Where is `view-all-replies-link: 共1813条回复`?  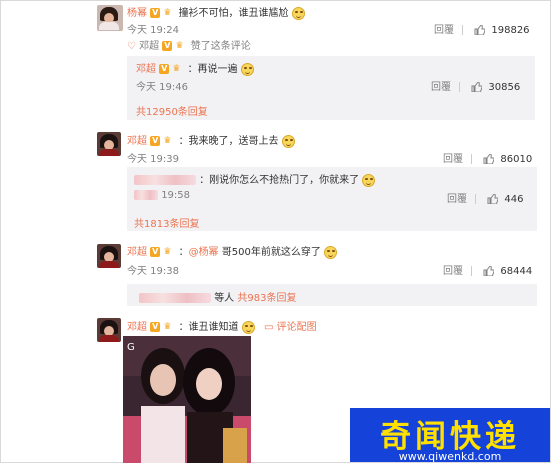
view-all-replies-link: 共1813条回复 is located at coordinates (166, 222).